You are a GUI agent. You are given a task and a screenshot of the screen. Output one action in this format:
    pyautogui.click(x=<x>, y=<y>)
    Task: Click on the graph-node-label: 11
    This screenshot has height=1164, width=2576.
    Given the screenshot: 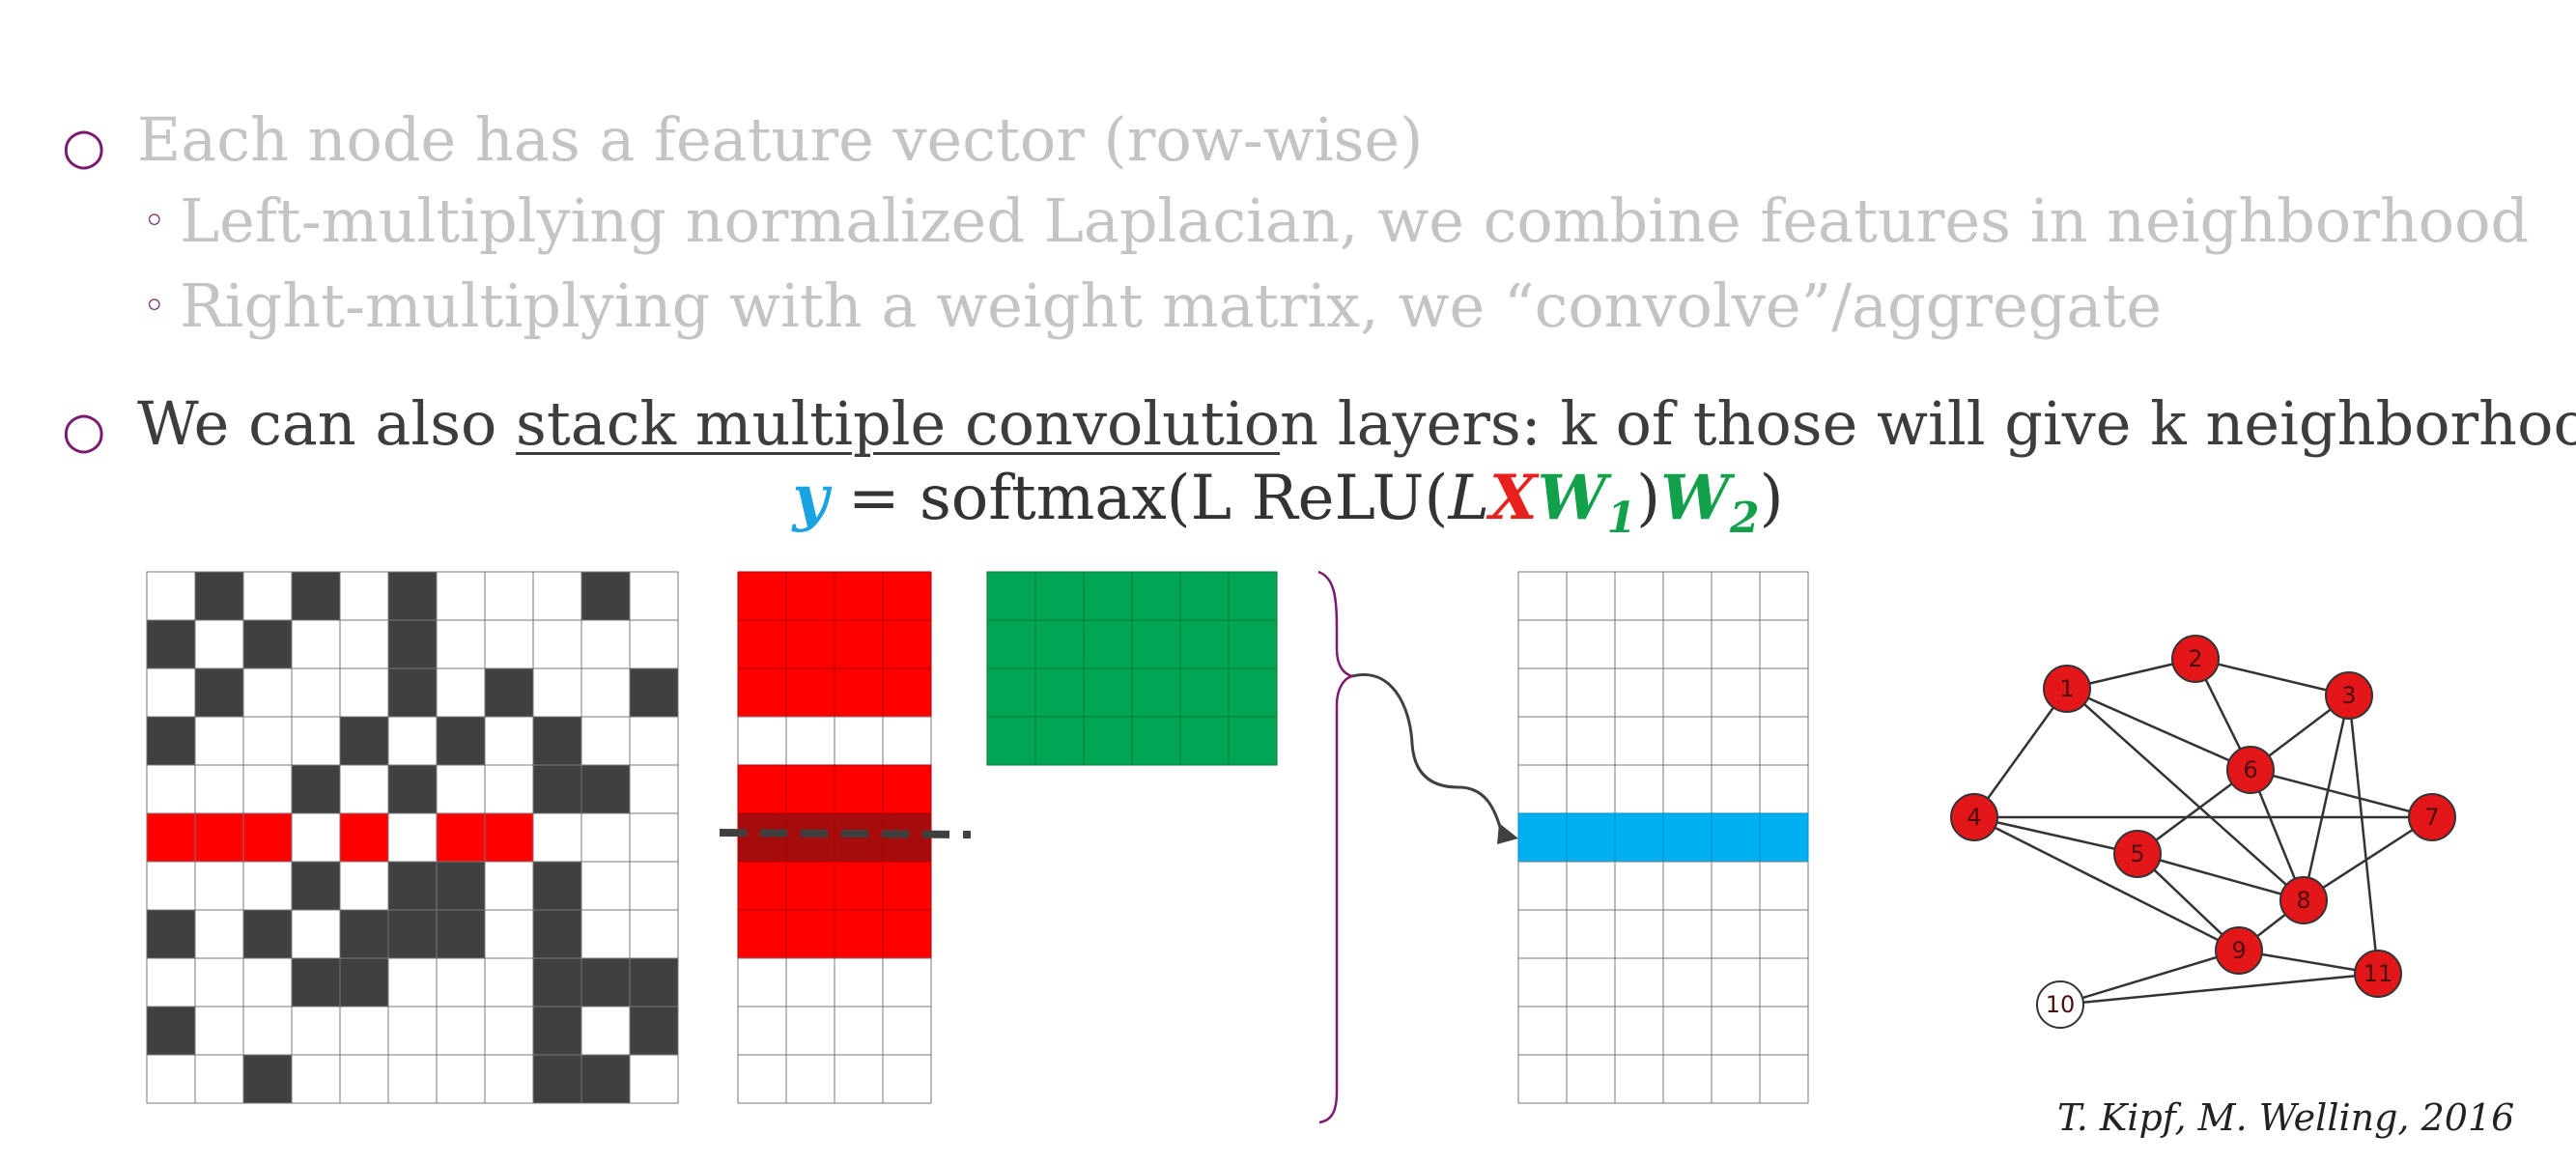 What is the action you would take?
    pyautogui.click(x=2378, y=974)
    